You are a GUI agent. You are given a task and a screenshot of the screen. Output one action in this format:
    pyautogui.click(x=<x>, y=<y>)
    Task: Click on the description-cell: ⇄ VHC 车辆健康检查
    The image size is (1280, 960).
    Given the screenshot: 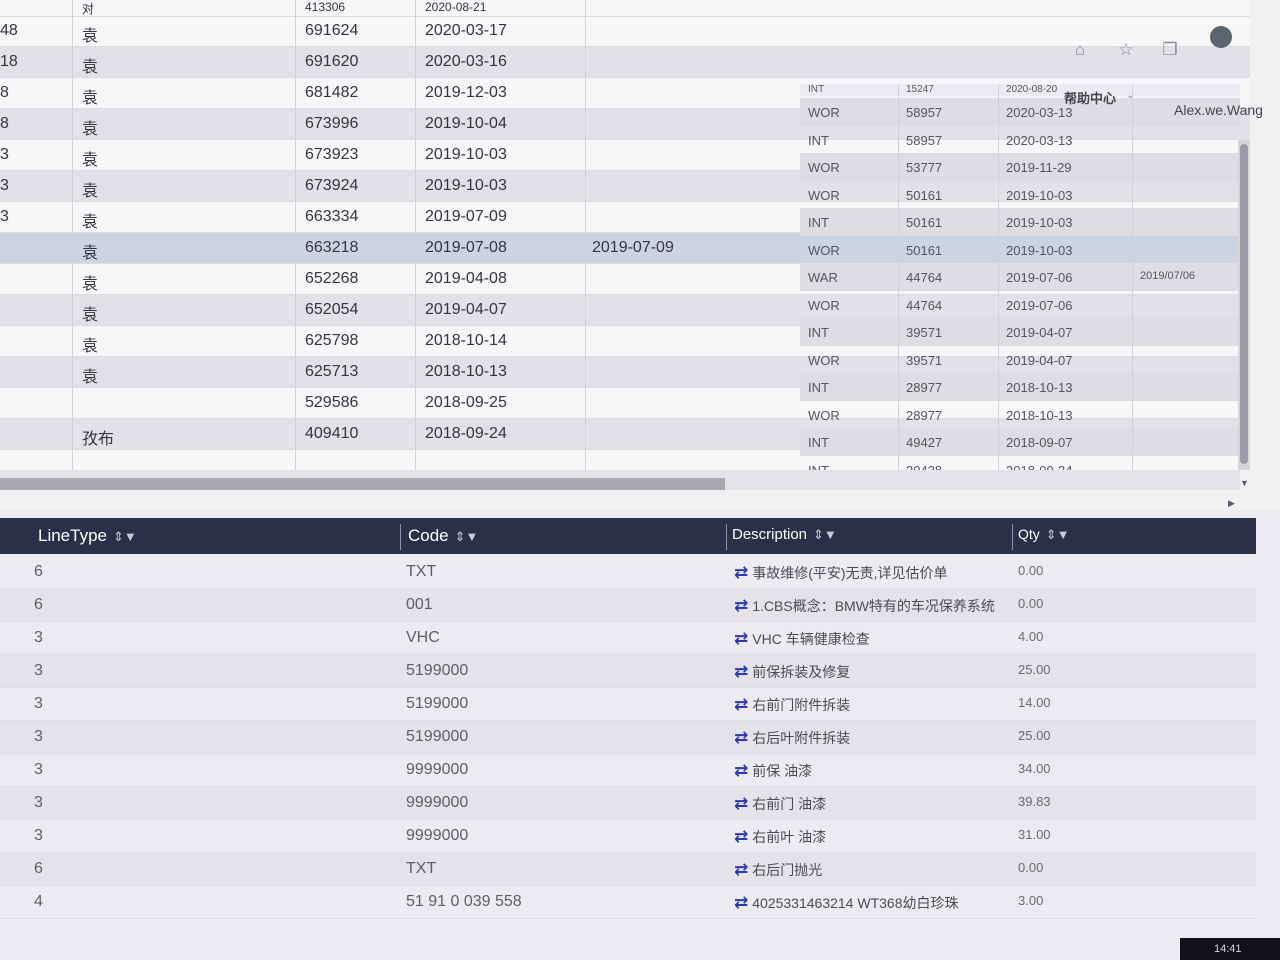 What is the action you would take?
    pyautogui.click(x=802, y=639)
    